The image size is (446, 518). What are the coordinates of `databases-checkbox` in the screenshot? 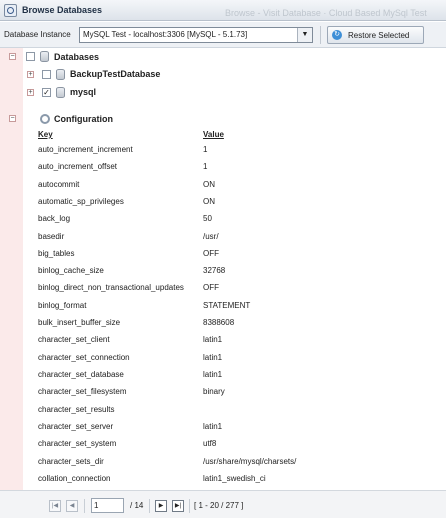 It's located at (30, 56).